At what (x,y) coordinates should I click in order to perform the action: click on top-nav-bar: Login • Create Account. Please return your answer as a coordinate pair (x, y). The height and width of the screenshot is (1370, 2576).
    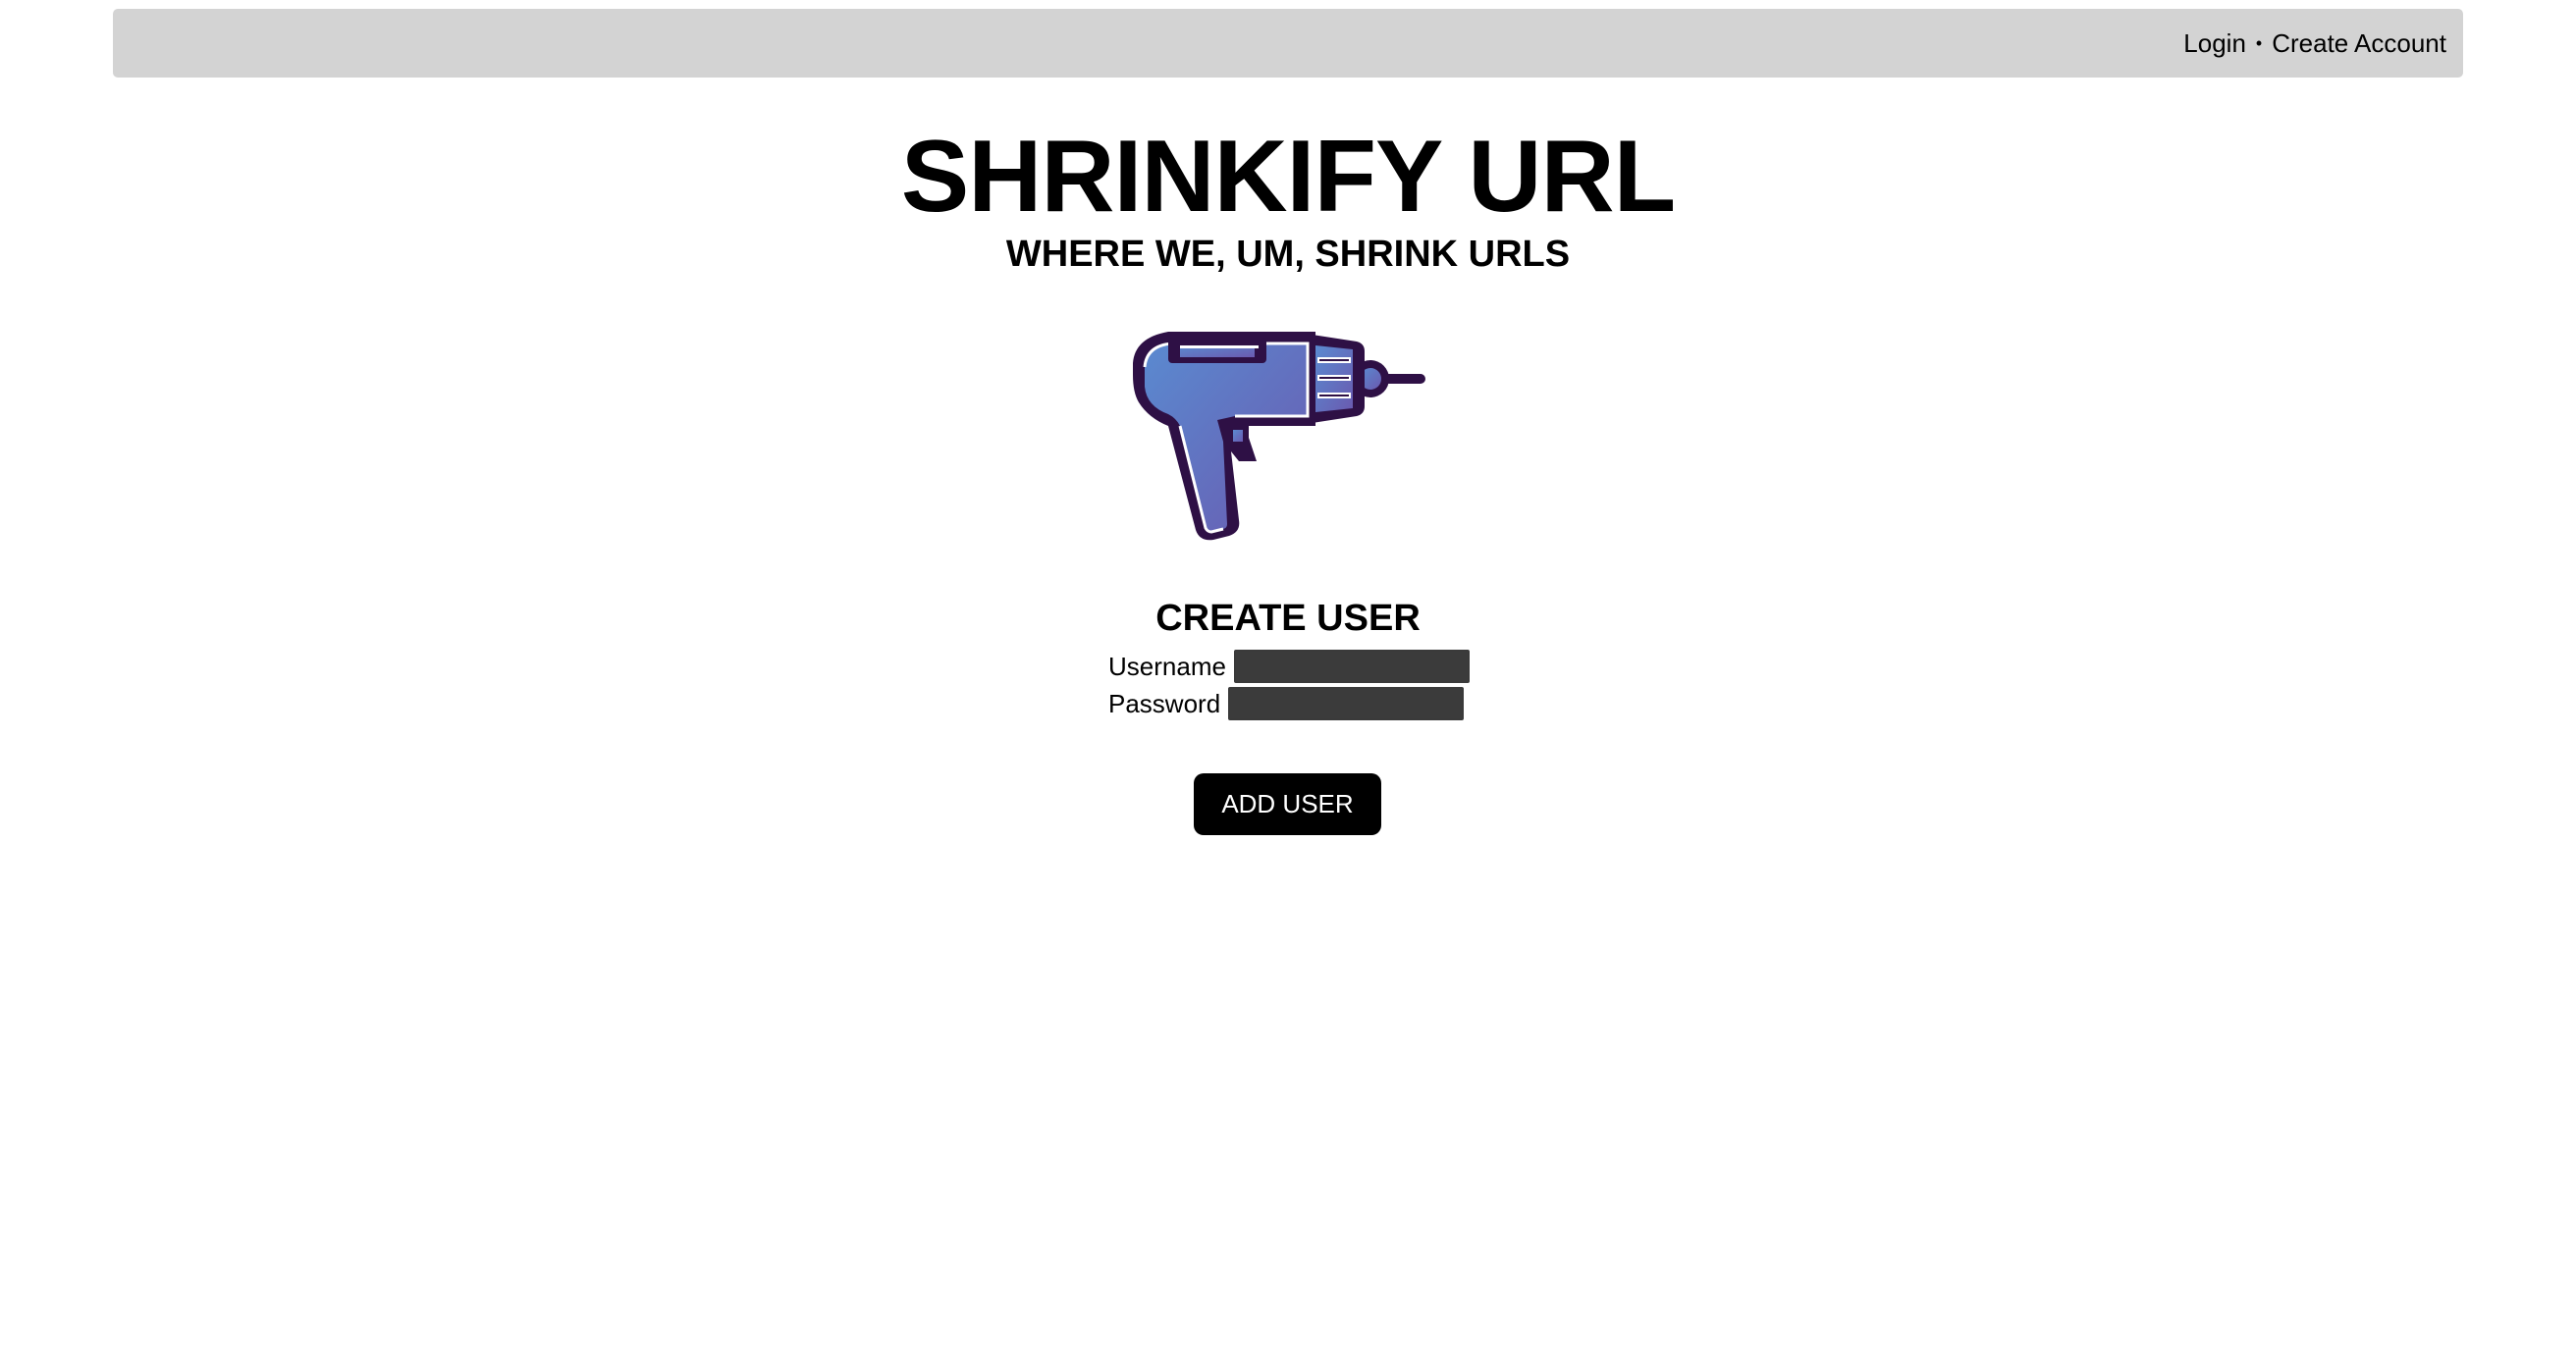
    Looking at the image, I should click on (1288, 43).